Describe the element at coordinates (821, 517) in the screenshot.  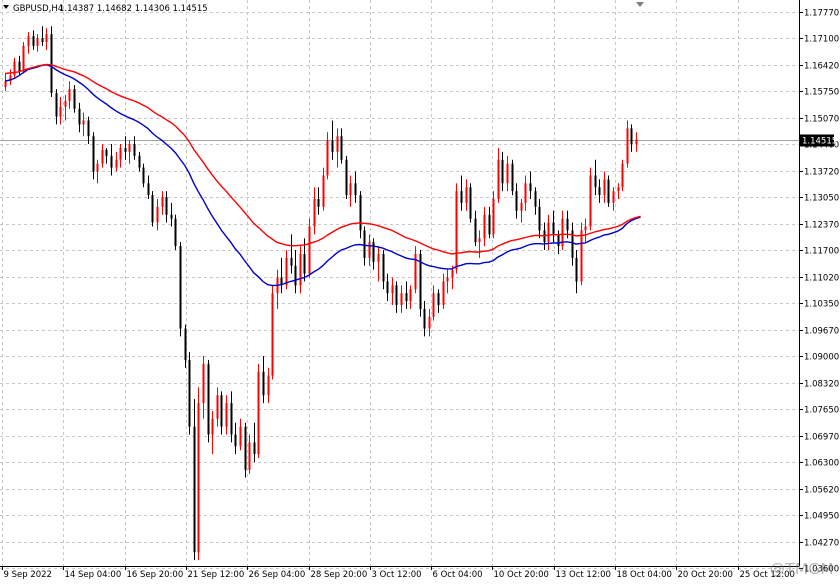
I see `y-tick-label: 1.04950` at that location.